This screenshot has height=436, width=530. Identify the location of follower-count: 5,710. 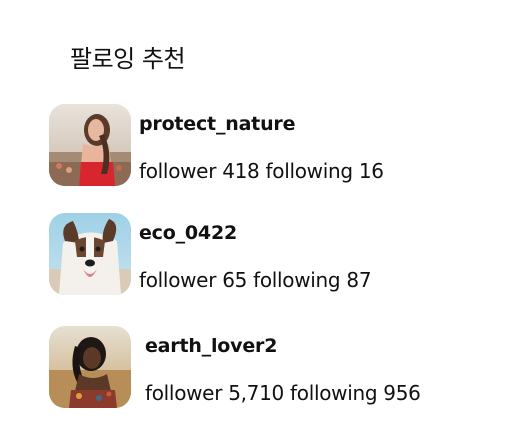
(256, 393).